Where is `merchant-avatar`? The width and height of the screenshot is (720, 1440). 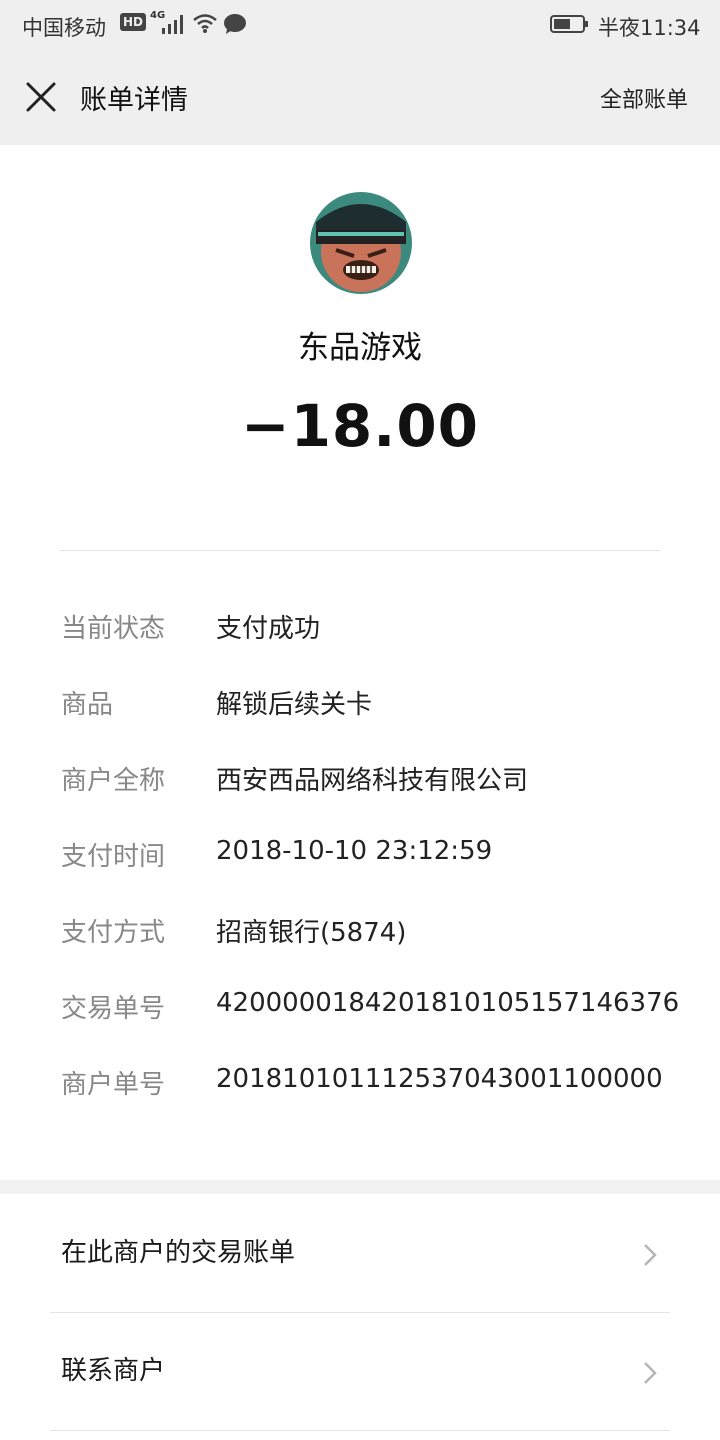
merchant-avatar is located at coordinates (361, 243).